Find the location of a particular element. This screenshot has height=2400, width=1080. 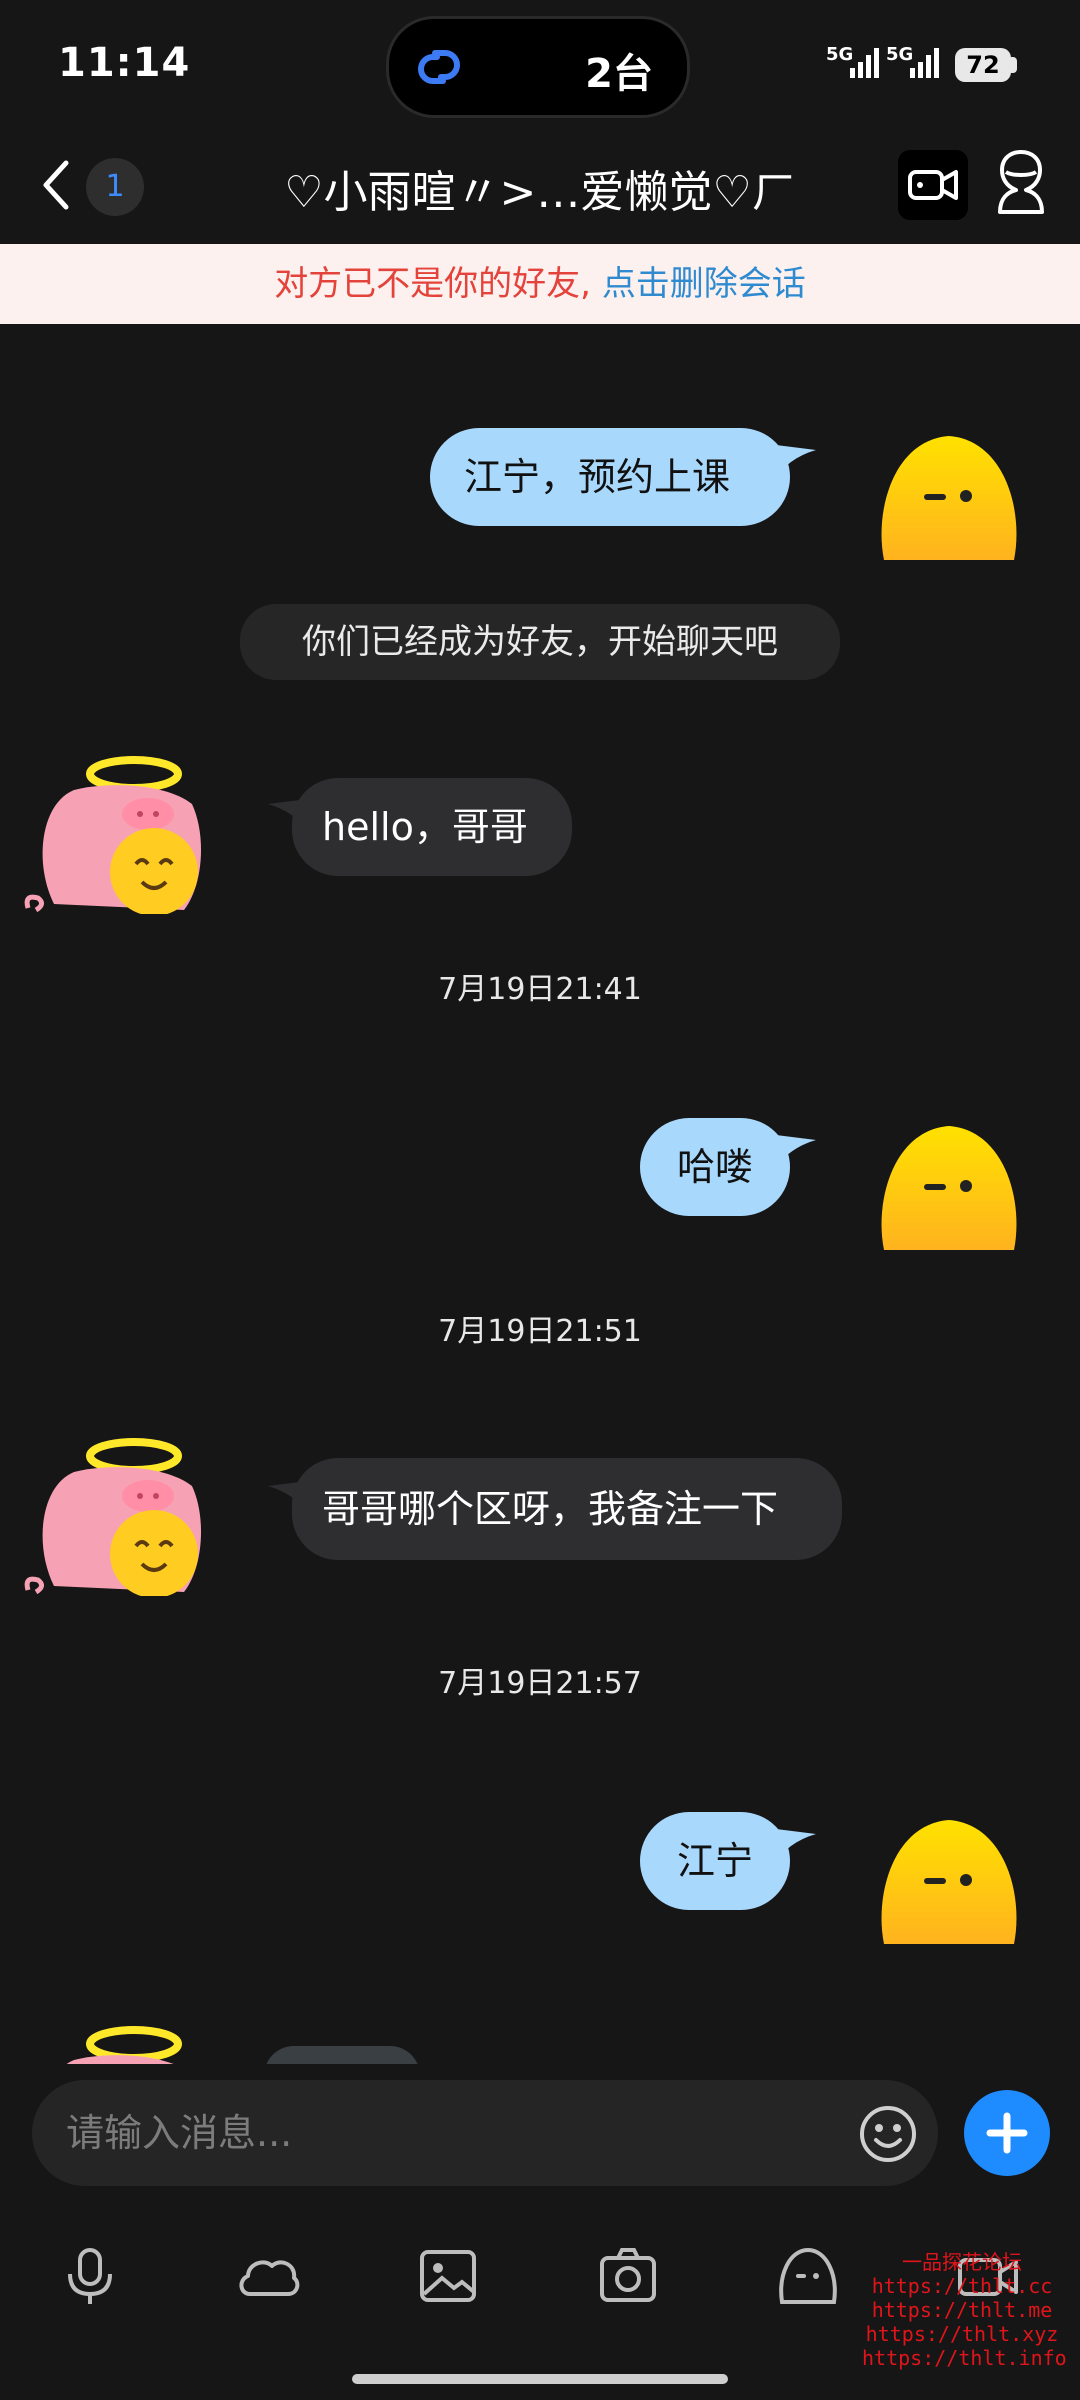

notice-text: 对方已不是你的好友, is located at coordinates (432, 284).